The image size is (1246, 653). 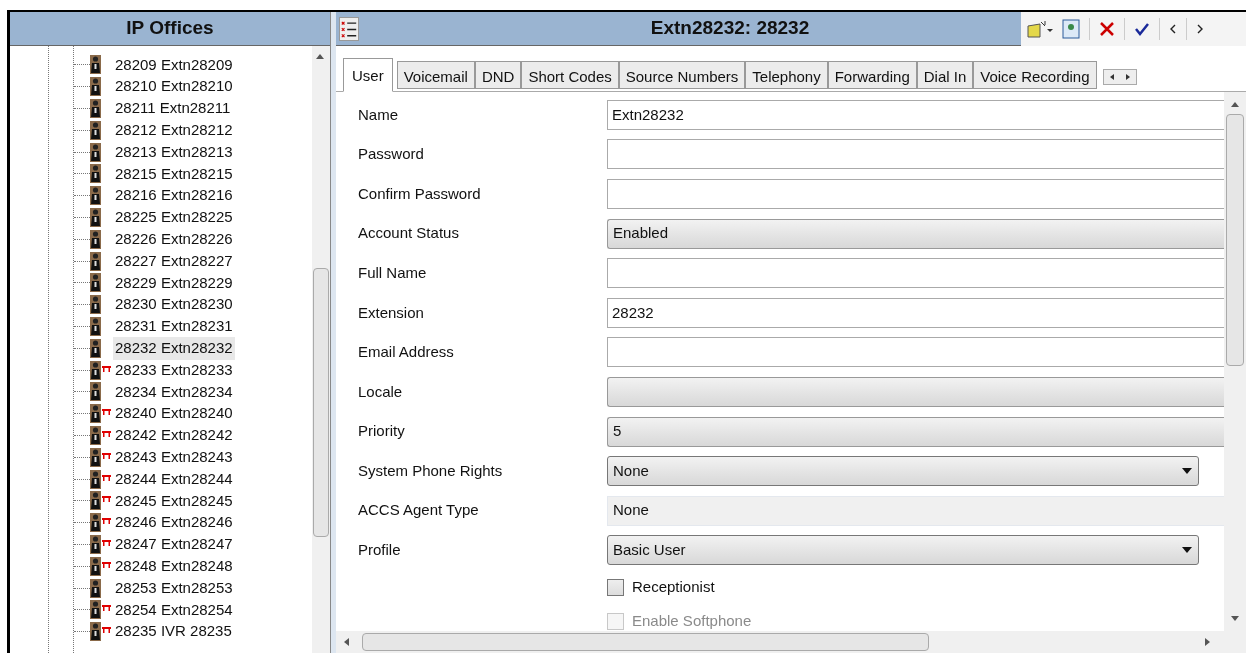 I want to click on tab: Telephony, so click(x=786, y=75).